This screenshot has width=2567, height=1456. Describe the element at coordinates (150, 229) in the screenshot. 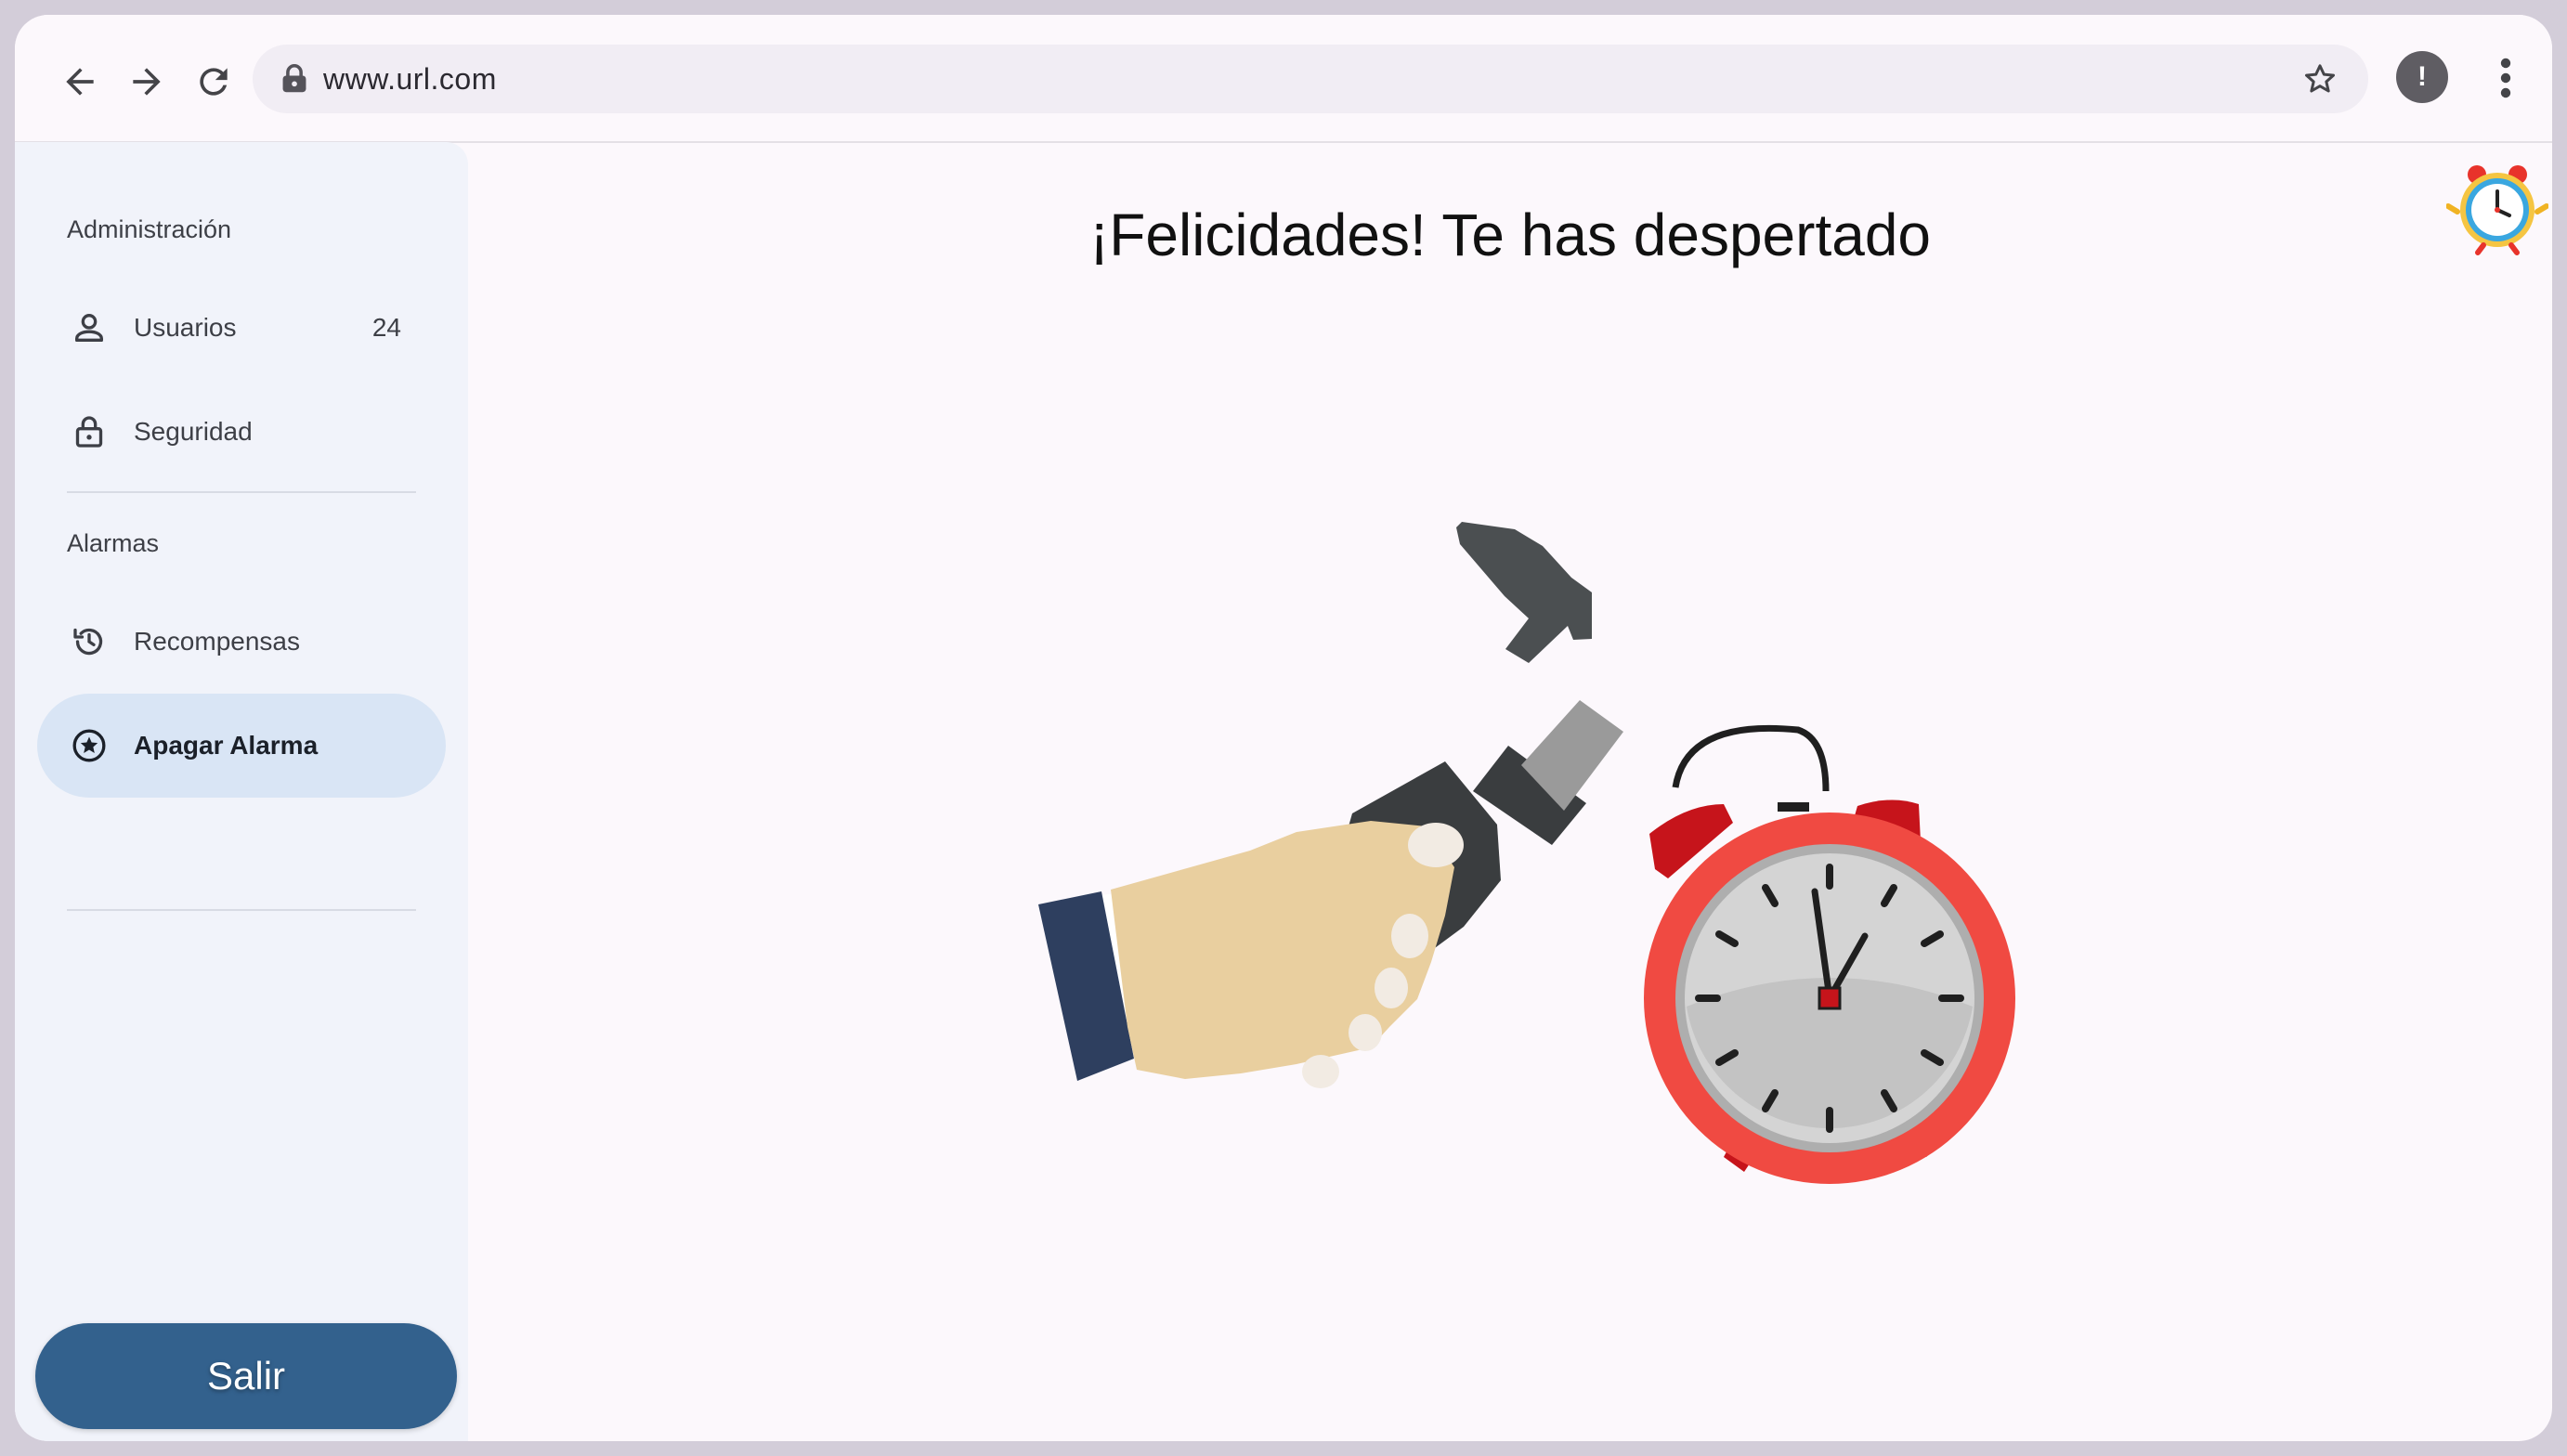

I see `section-label-administracion: Administración` at that location.